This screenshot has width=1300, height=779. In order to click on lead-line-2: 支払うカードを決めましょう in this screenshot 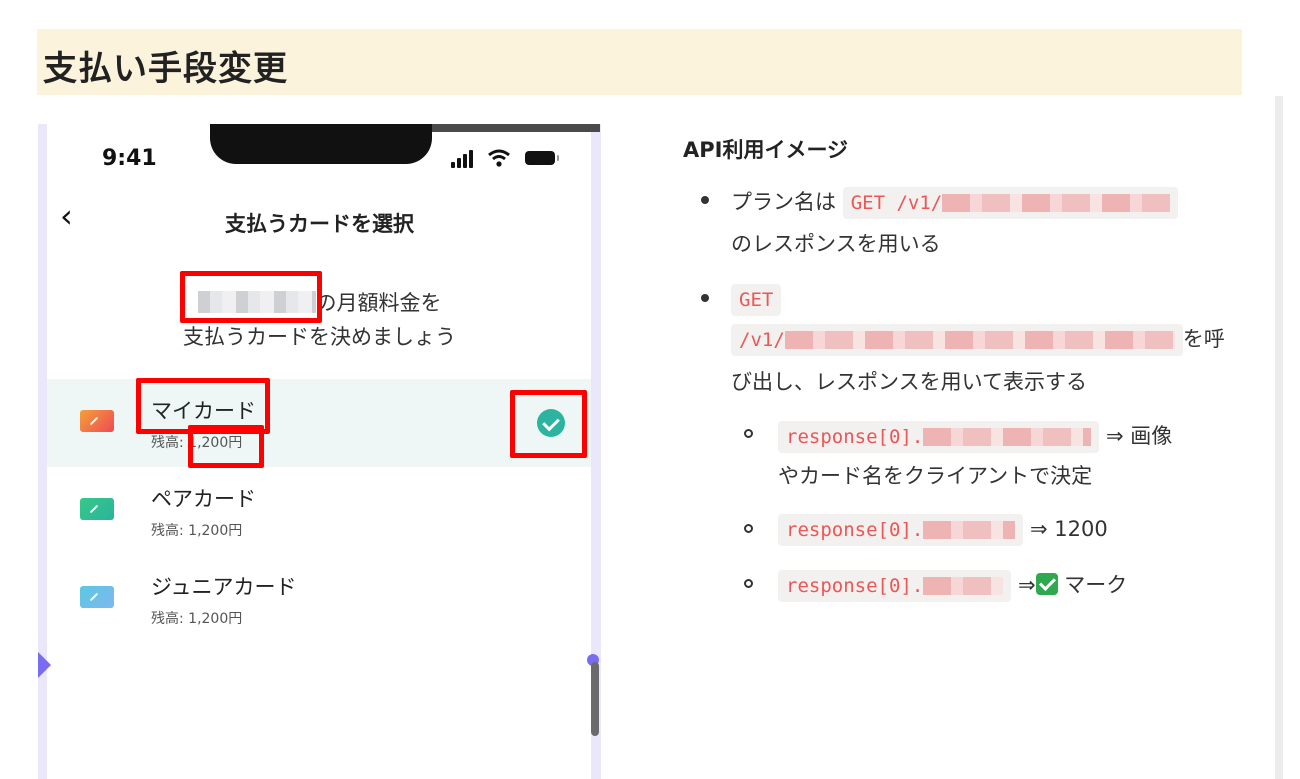, I will do `click(319, 337)`.